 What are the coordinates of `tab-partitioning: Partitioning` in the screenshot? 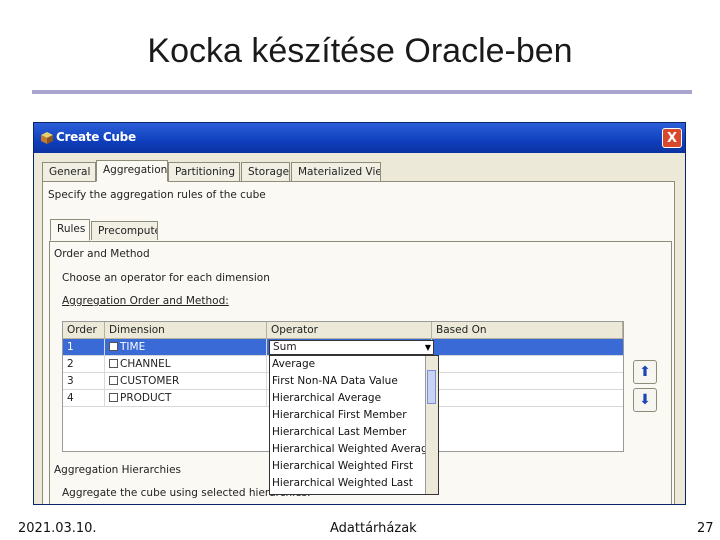 It's located at (204, 171).